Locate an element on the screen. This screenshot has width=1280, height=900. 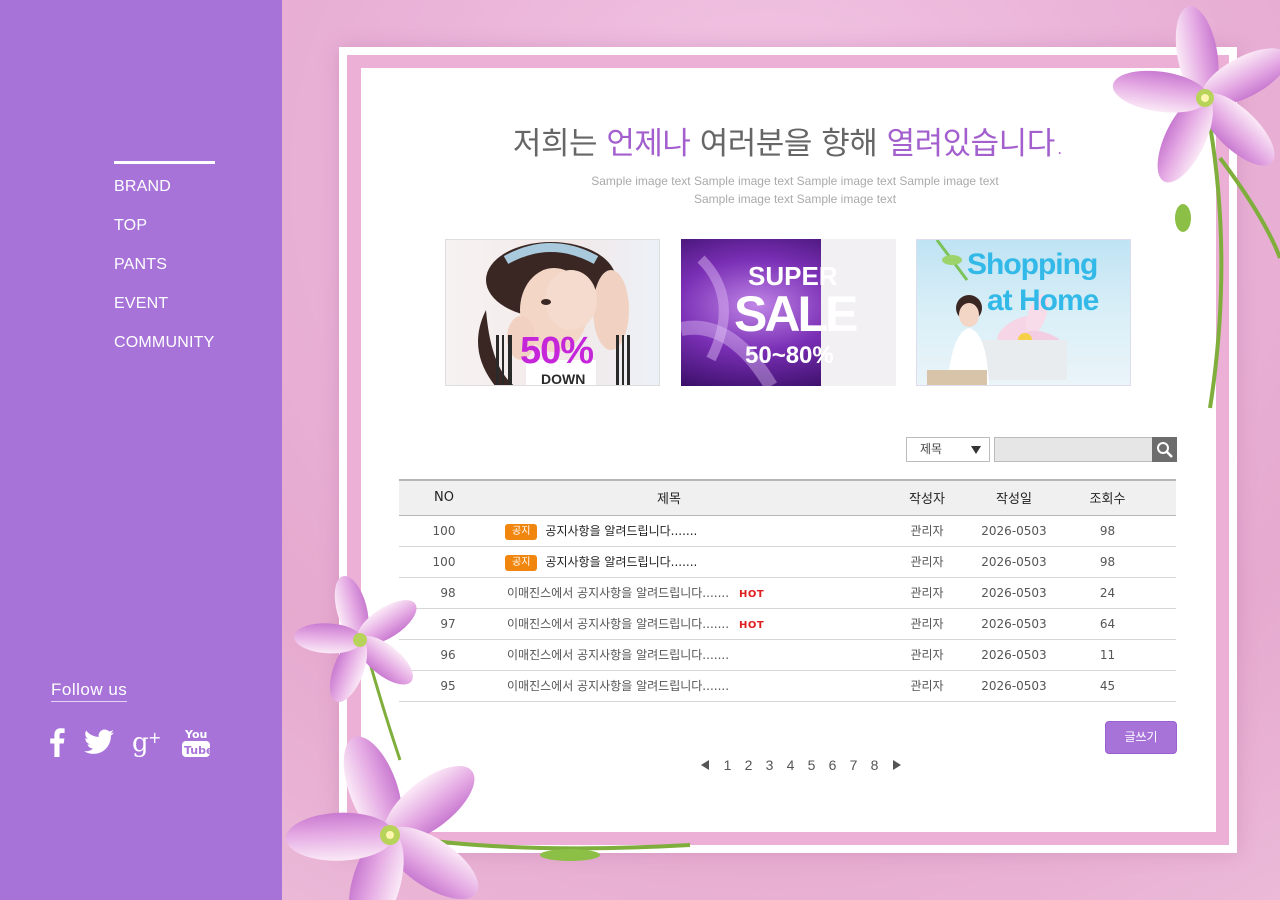
search-button is located at coordinates (1164, 449).